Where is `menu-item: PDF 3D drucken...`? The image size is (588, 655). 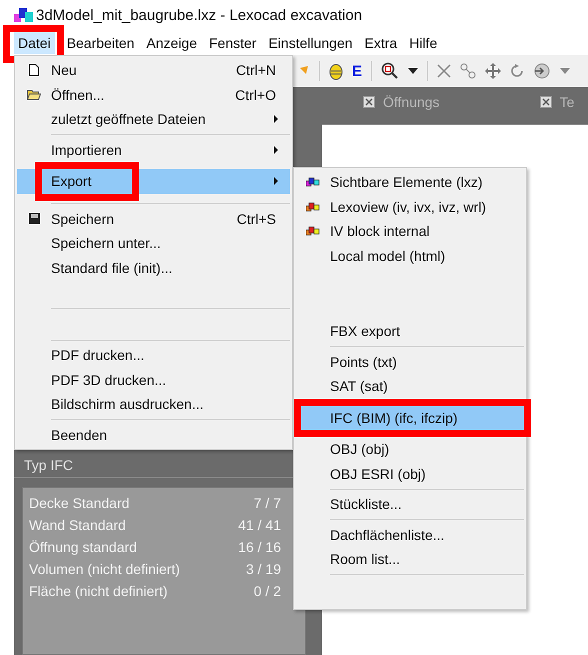 menu-item: PDF 3D drucken... is located at coordinates (153, 380).